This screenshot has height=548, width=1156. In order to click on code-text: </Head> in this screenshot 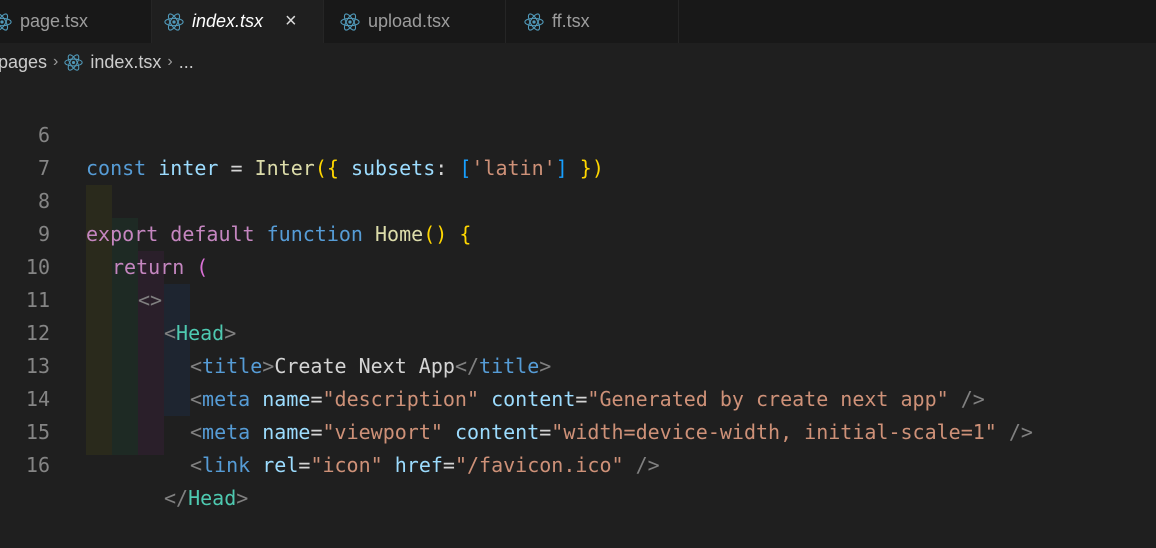, I will do `click(206, 498)`.